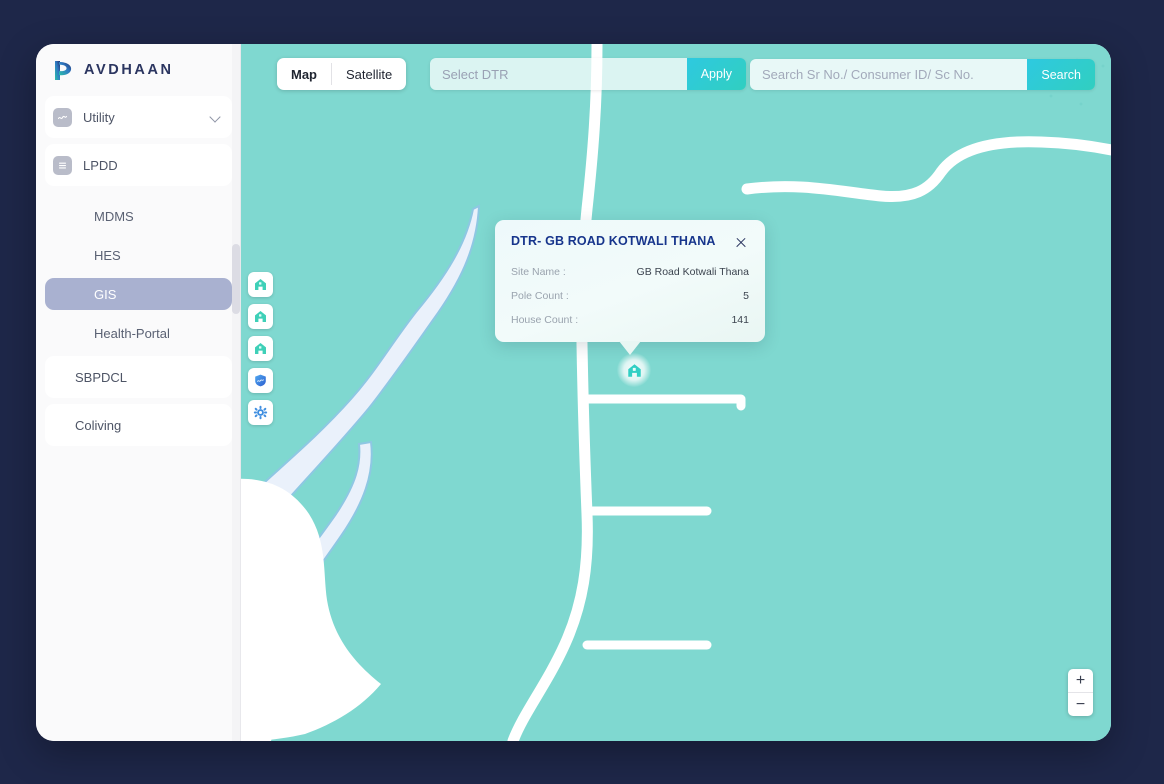  I want to click on zoom-in-button: +, so click(1080, 680).